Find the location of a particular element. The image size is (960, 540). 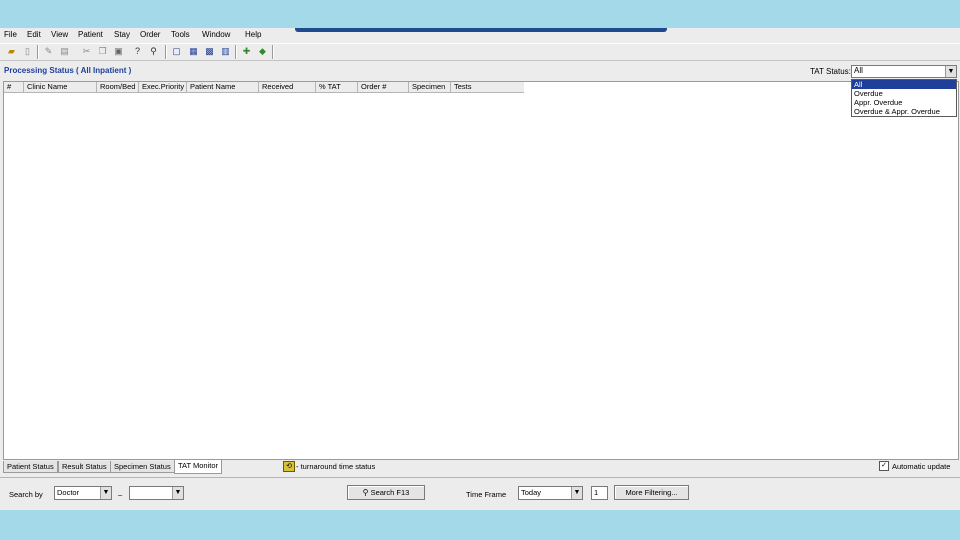

column-header: % TAT is located at coordinates (337, 87).